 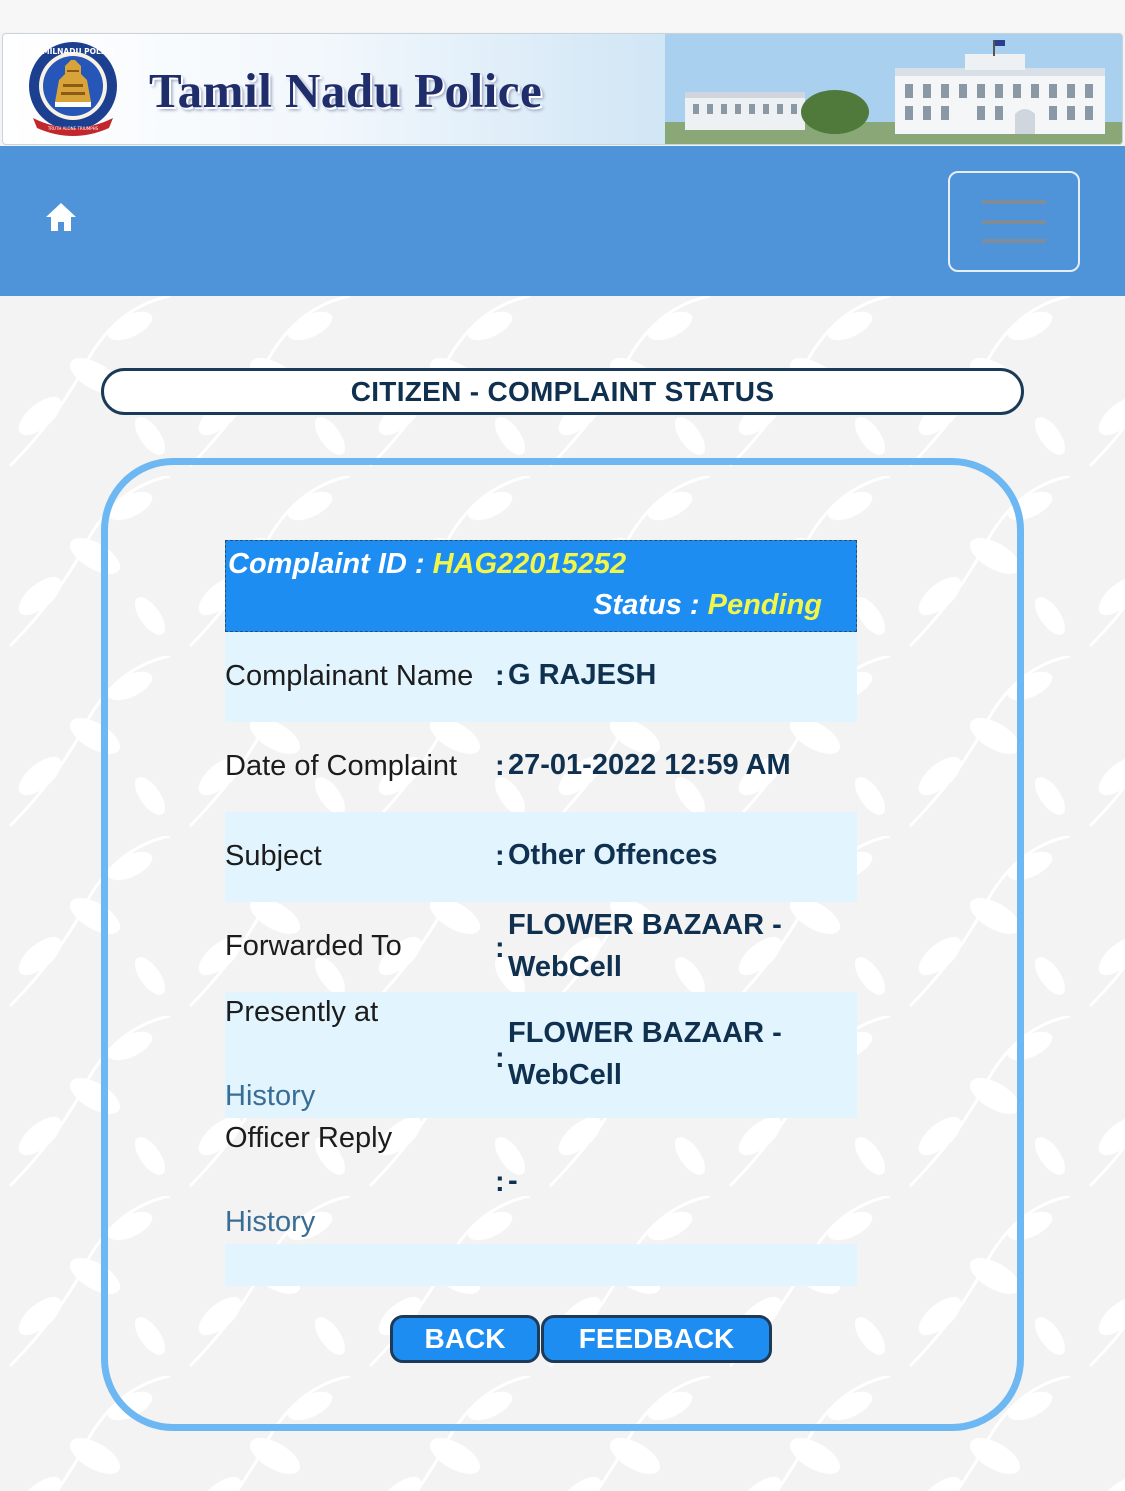 What do you see at coordinates (541, 1265) in the screenshot?
I see `row-empty` at bounding box center [541, 1265].